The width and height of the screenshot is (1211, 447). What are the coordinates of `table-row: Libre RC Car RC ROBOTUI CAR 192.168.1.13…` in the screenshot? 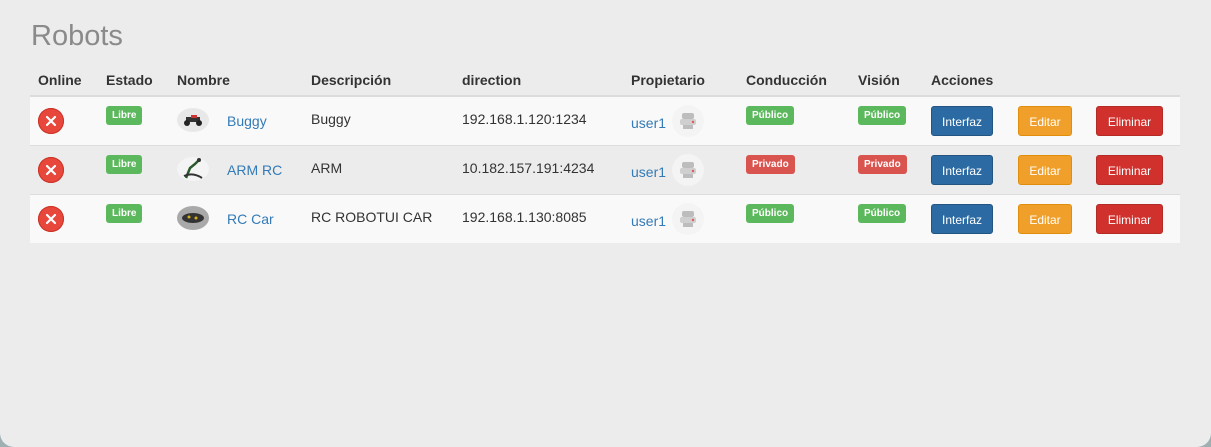 It's located at (605, 218).